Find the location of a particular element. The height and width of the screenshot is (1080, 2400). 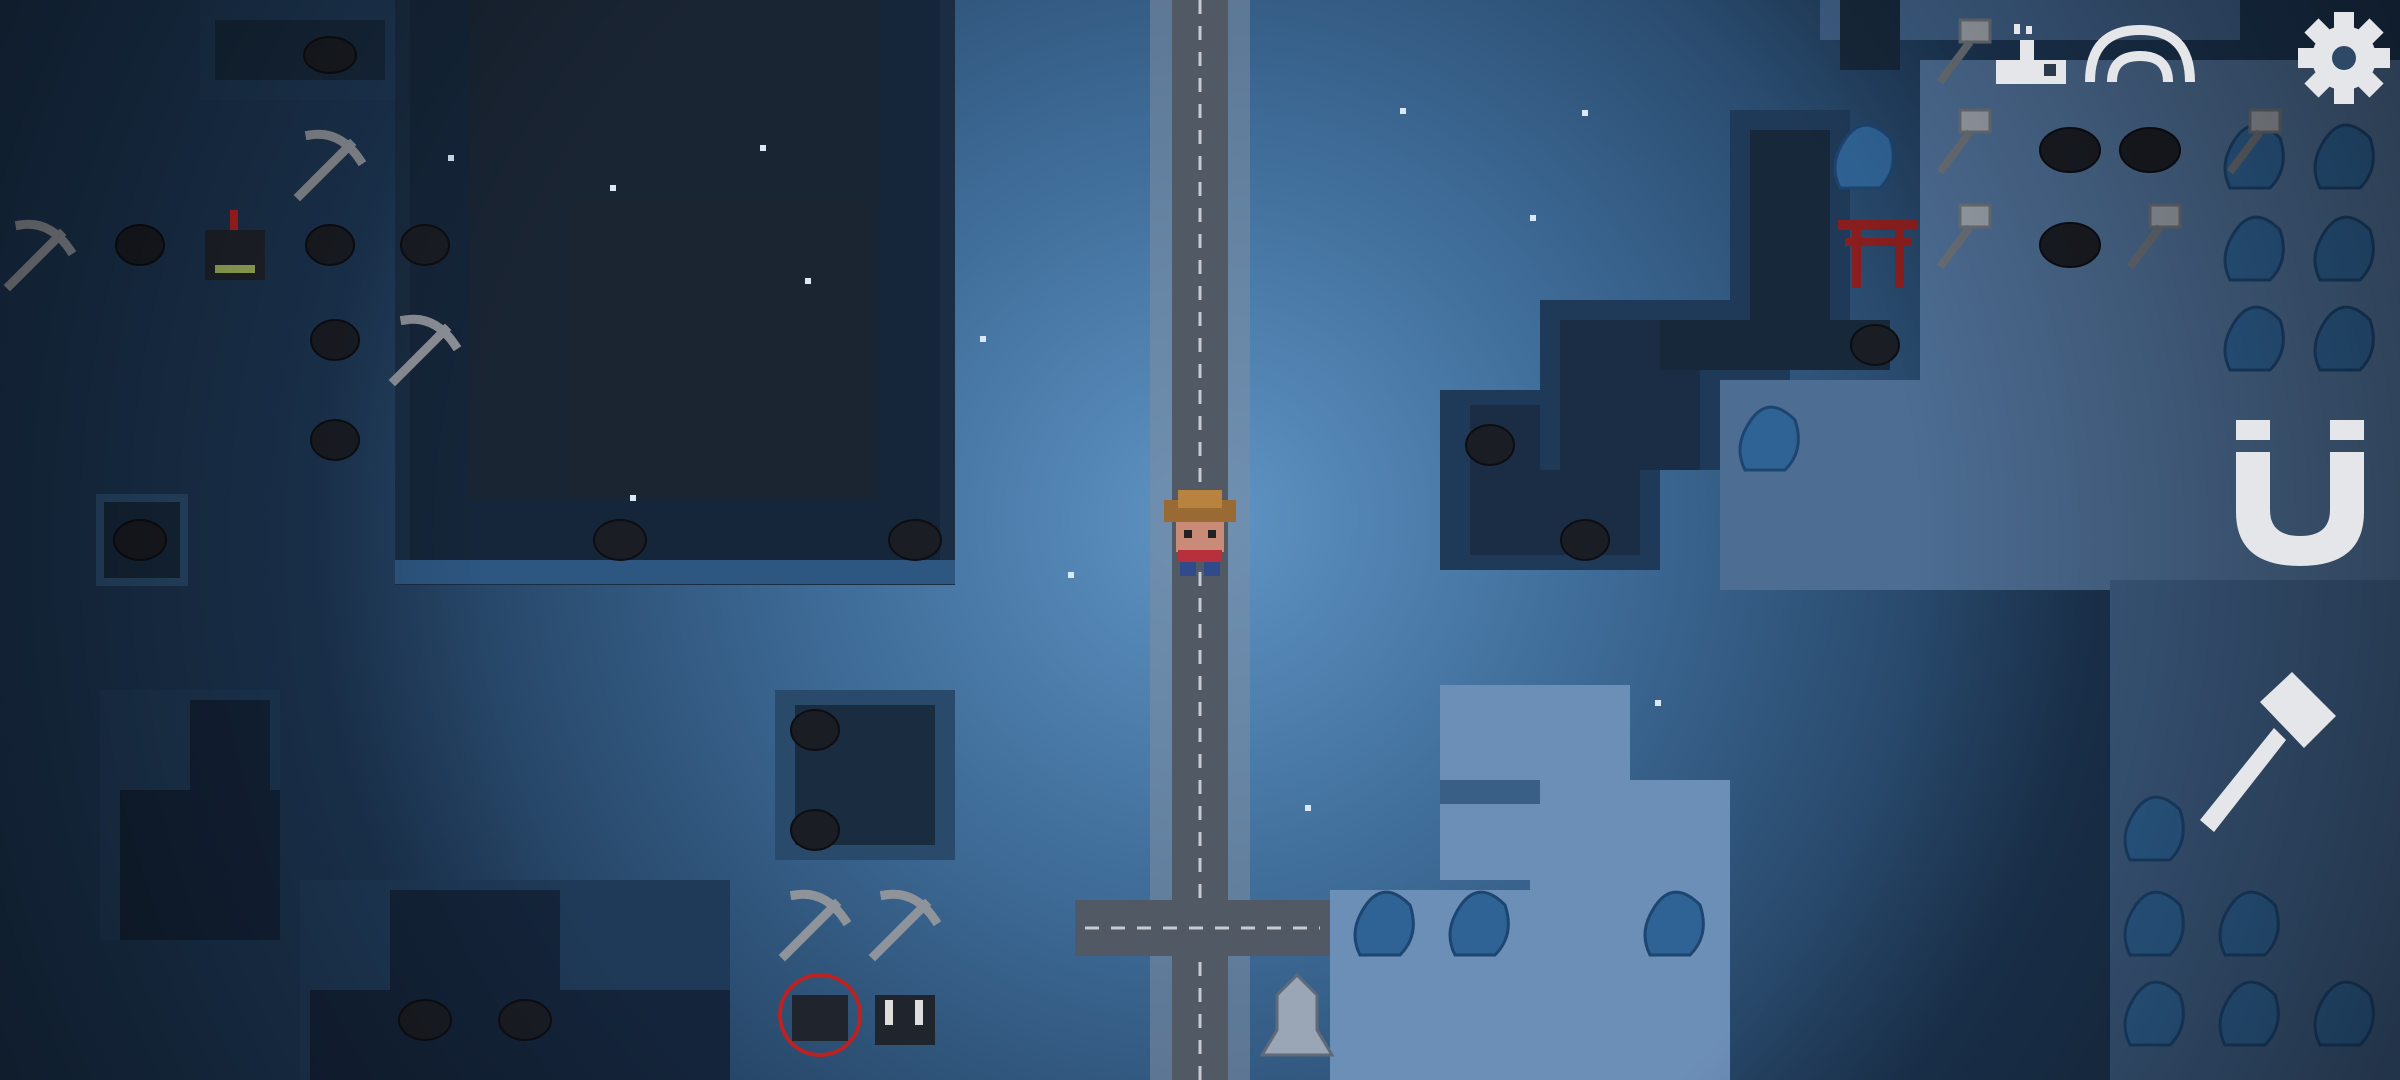

build-hammer-button is located at coordinates (2268, 756).